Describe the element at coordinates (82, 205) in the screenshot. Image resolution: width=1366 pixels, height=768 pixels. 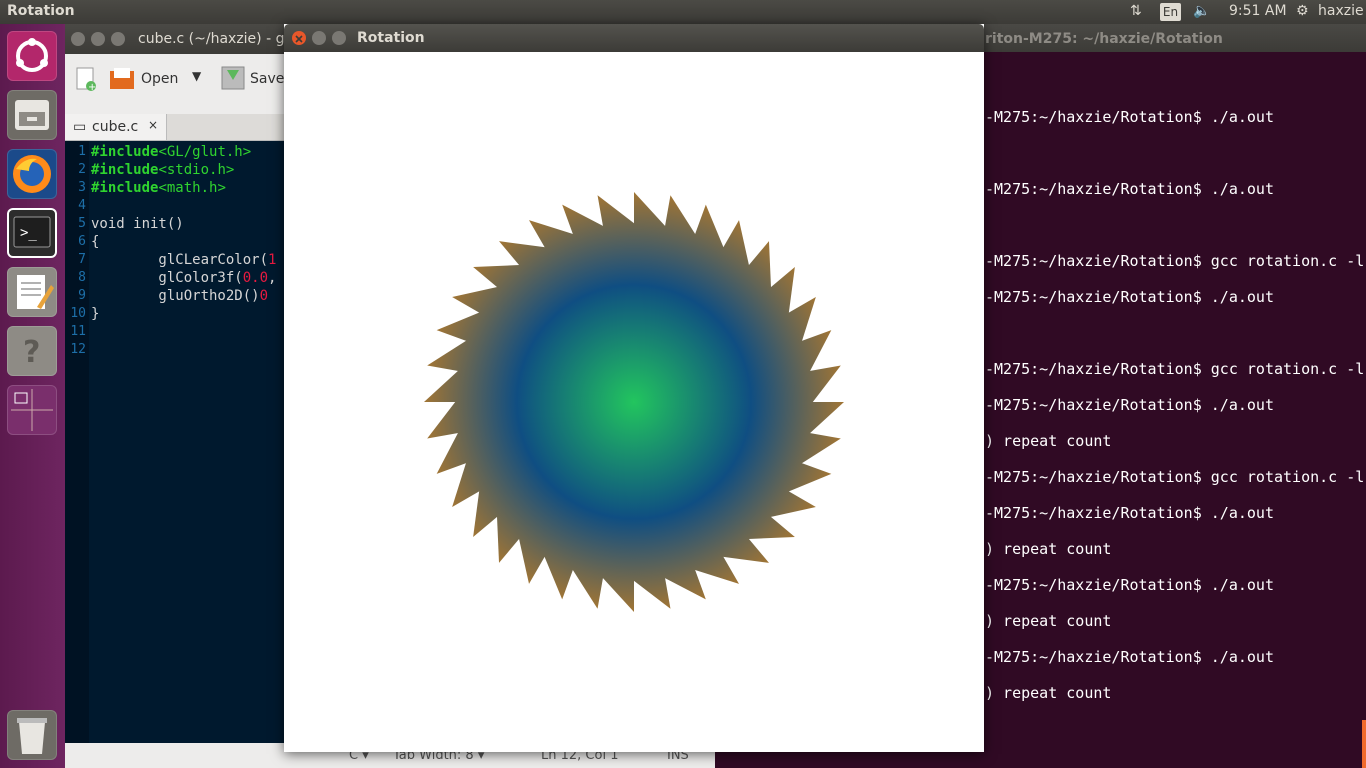
I see `line-number: 4` at that location.